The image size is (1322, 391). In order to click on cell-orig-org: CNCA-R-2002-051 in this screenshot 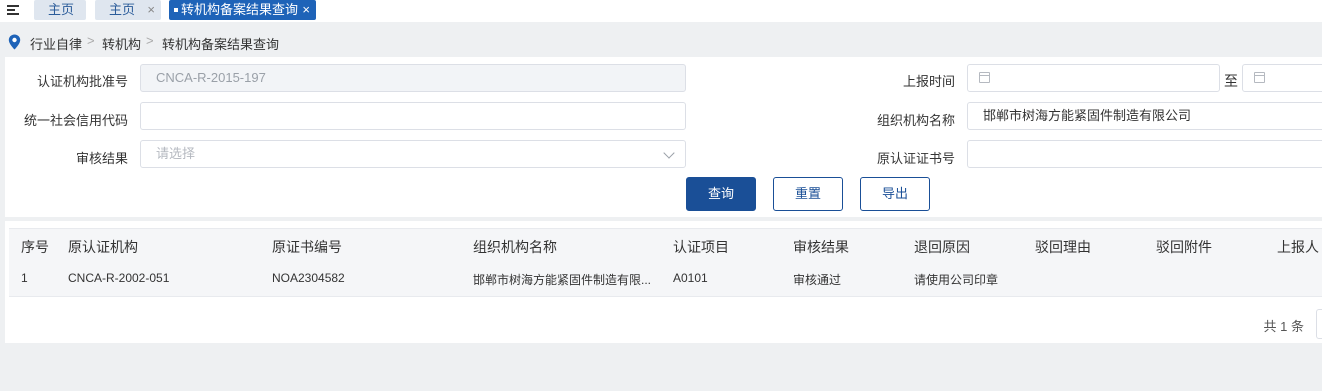, I will do `click(119, 278)`.